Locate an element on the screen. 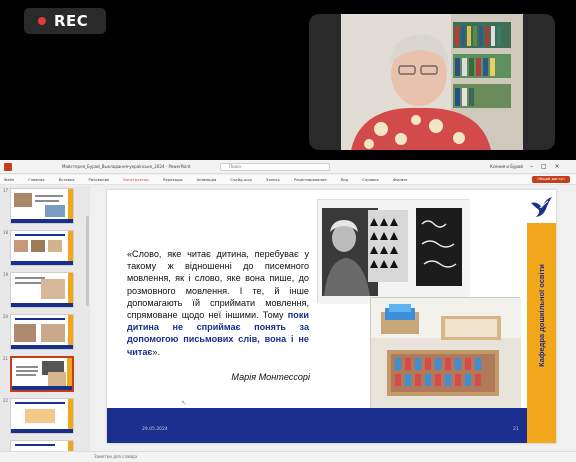 Image resolution: width=576 pixels, height=462 pixels. minimize-icon: – is located at coordinates (531, 166).